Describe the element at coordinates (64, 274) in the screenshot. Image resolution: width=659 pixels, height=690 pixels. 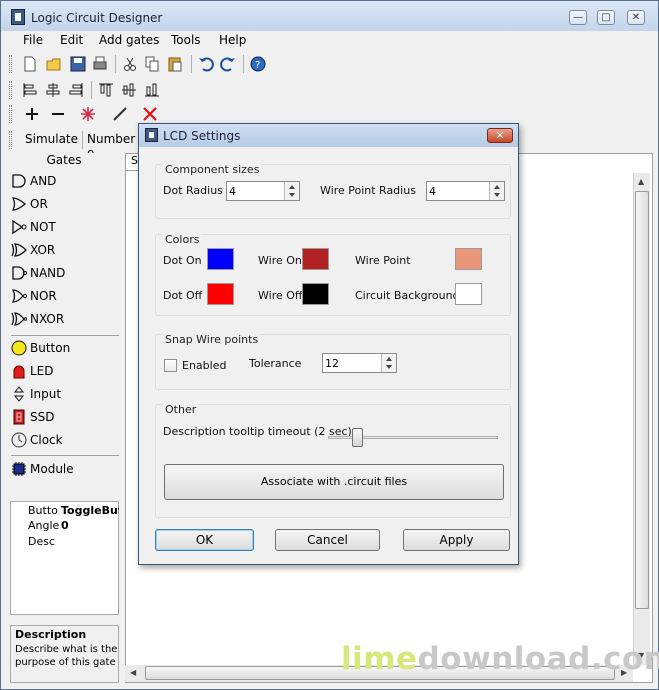
I see `gate-nand: NAND` at that location.